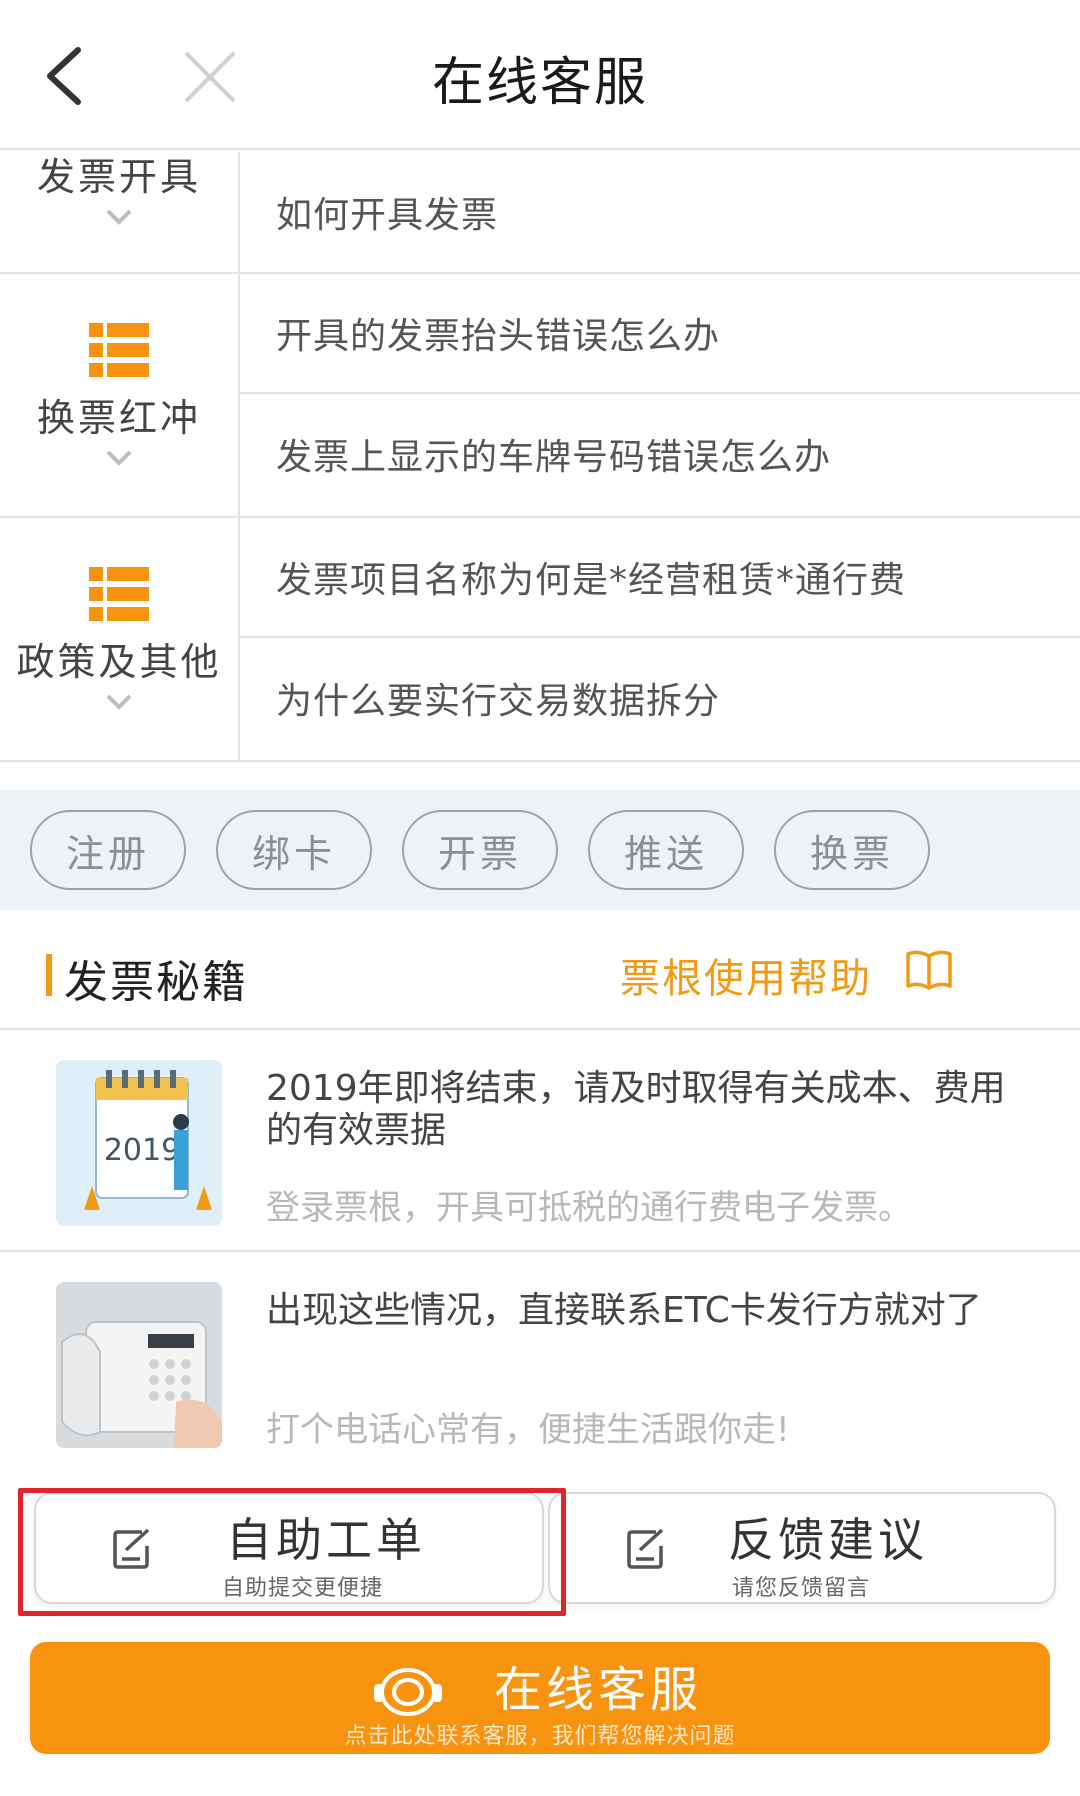  Describe the element at coordinates (660, 698) in the screenshot. I see `faq-question: 为什么要实行交易数据拆分` at that location.